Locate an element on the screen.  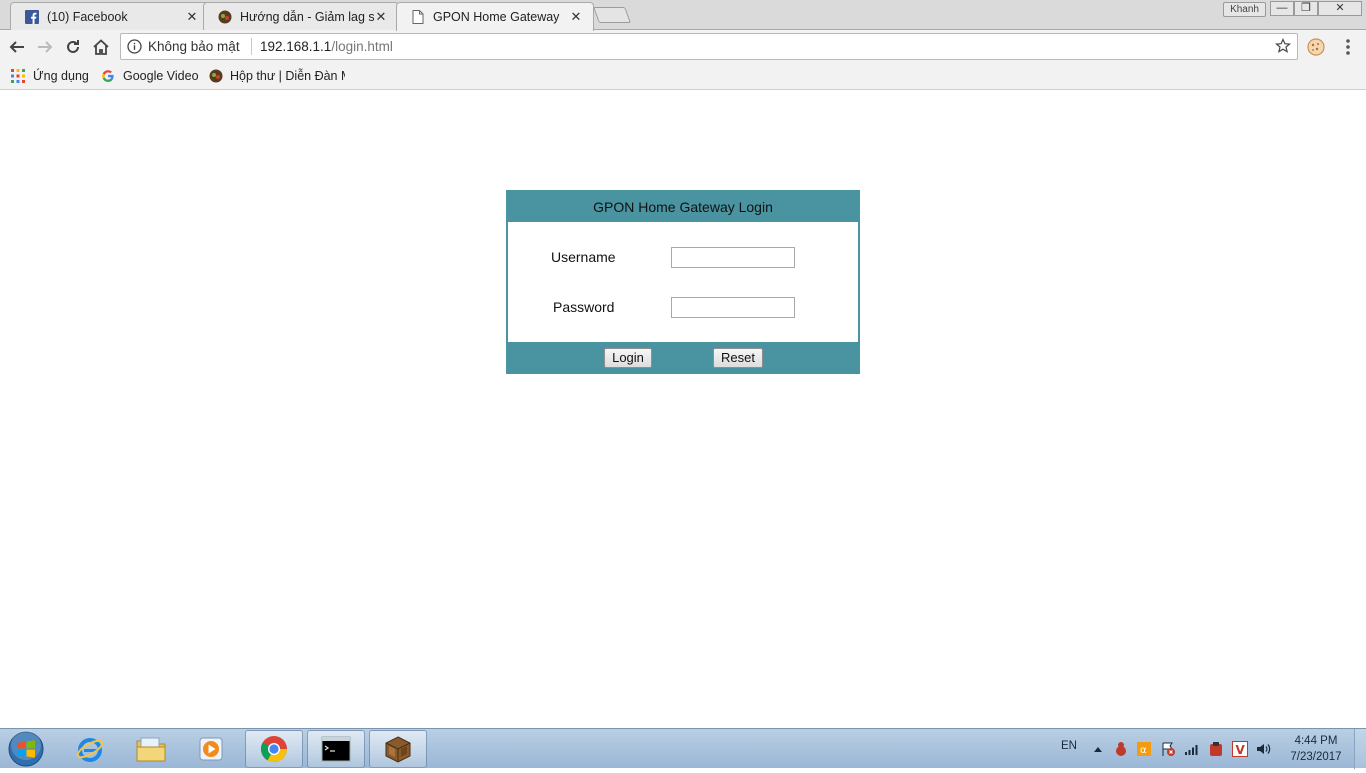
home-button is located at coordinates (101, 47).